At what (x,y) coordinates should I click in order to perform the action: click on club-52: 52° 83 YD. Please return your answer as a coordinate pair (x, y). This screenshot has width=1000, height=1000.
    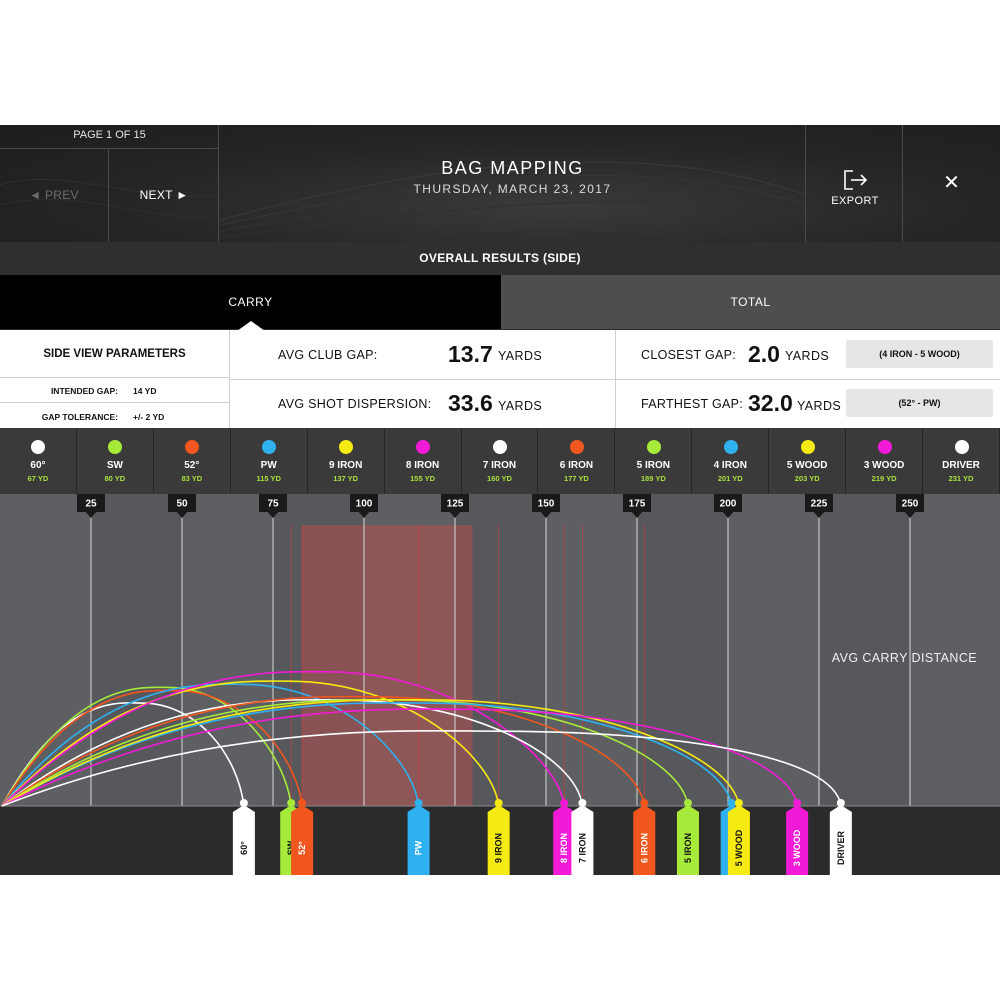
    Looking at the image, I should click on (192, 461).